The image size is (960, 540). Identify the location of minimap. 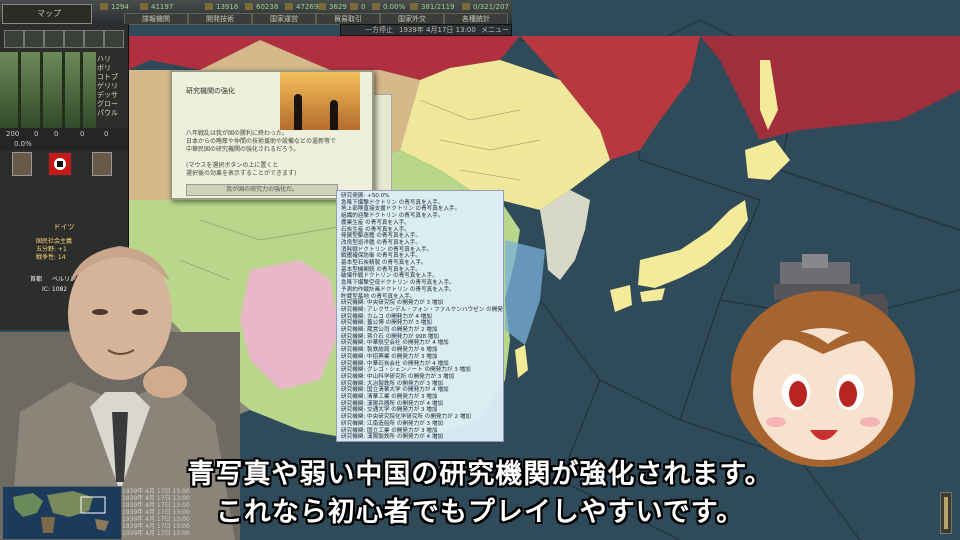
(62, 513).